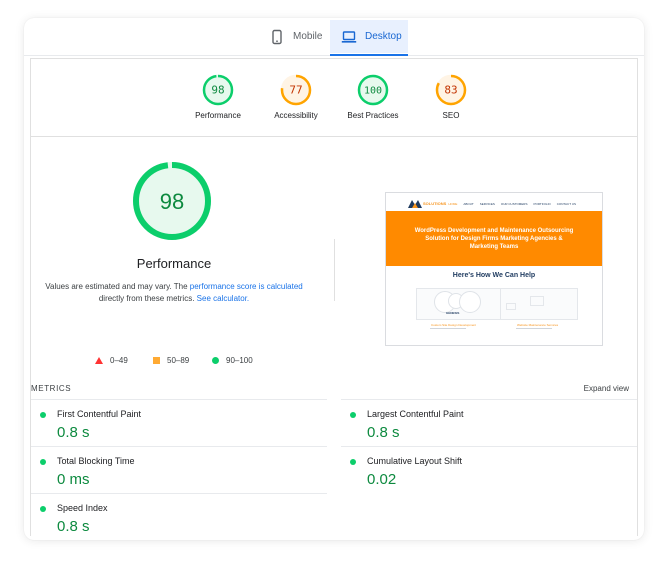 The width and height of the screenshot is (668, 568). I want to click on thumb-menu-item: CONTACT US, so click(566, 204).